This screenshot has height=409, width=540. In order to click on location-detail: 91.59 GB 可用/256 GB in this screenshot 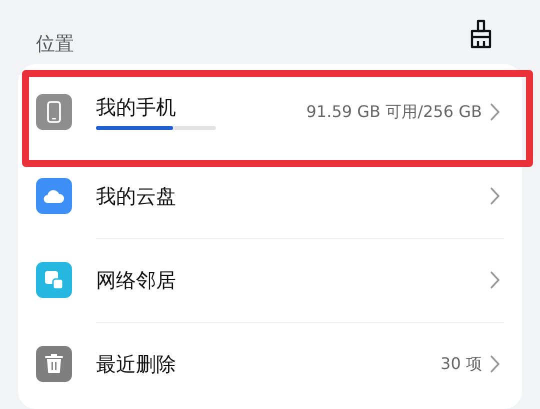, I will do `click(394, 112)`.